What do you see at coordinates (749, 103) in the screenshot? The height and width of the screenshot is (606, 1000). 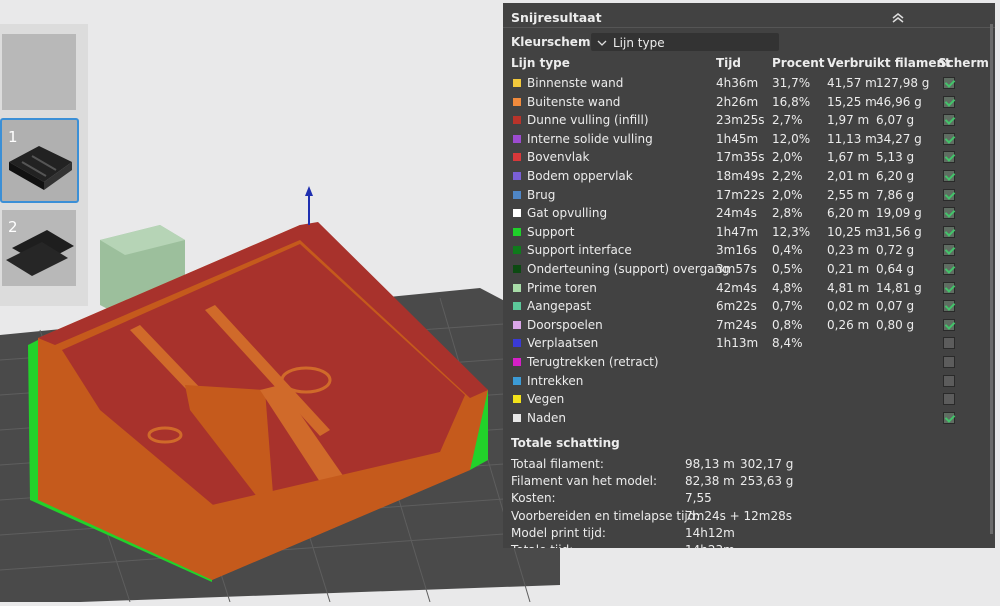 I see `table-row: Buitenste wand 2h26m 16,8% 15,25 m 46,96 g` at bounding box center [749, 103].